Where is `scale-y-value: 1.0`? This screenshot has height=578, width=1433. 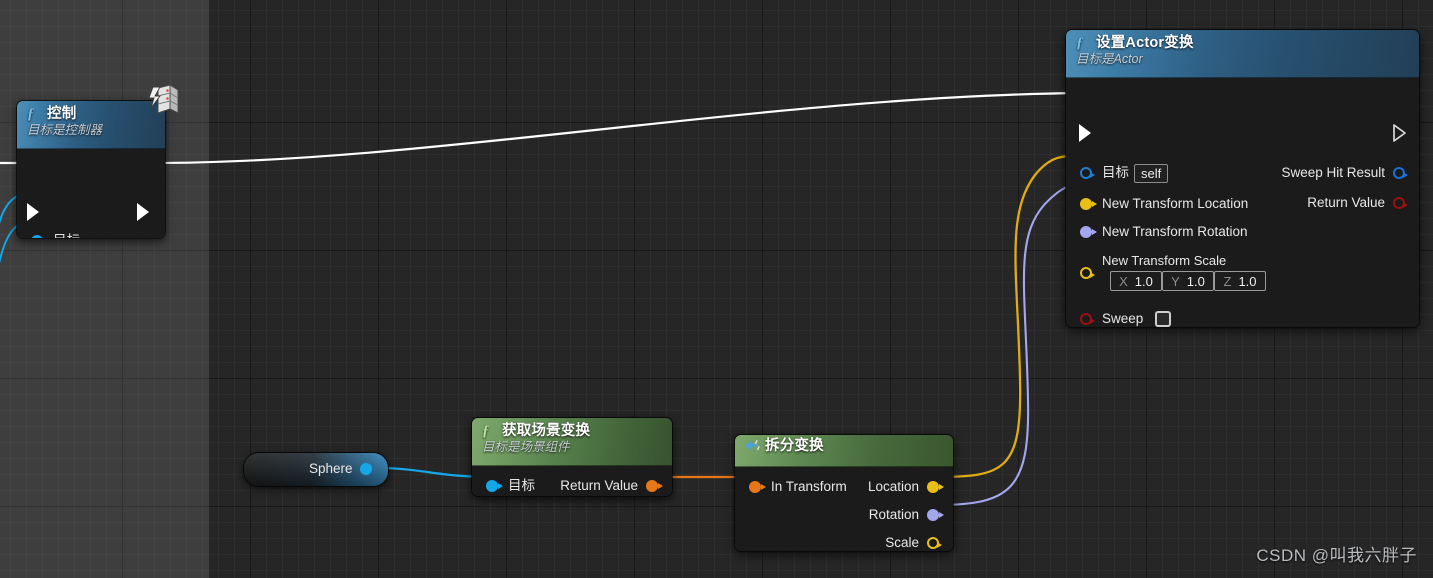
scale-y-value: 1.0 is located at coordinates (1195, 281).